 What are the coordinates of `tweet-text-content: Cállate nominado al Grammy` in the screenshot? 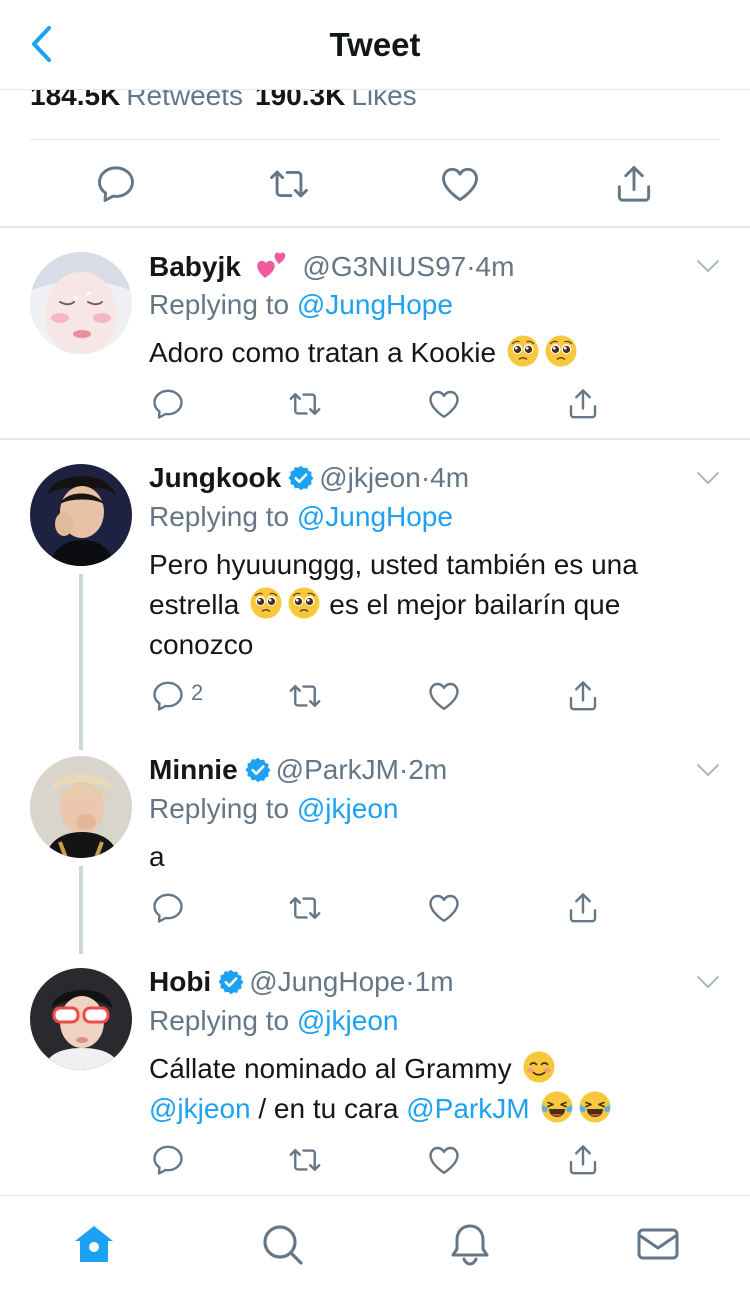 It's located at (330, 1068).